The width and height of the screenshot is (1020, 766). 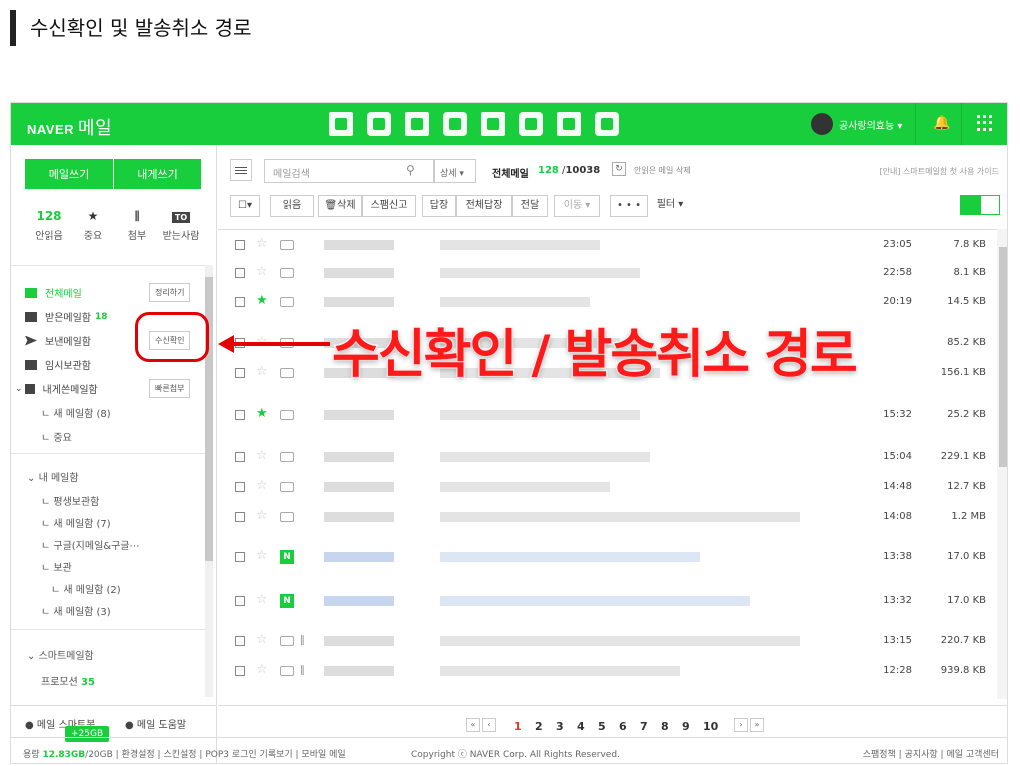 What do you see at coordinates (170, 388) in the screenshot?
I see `quick-attach-button: 빠른첨부` at bounding box center [170, 388].